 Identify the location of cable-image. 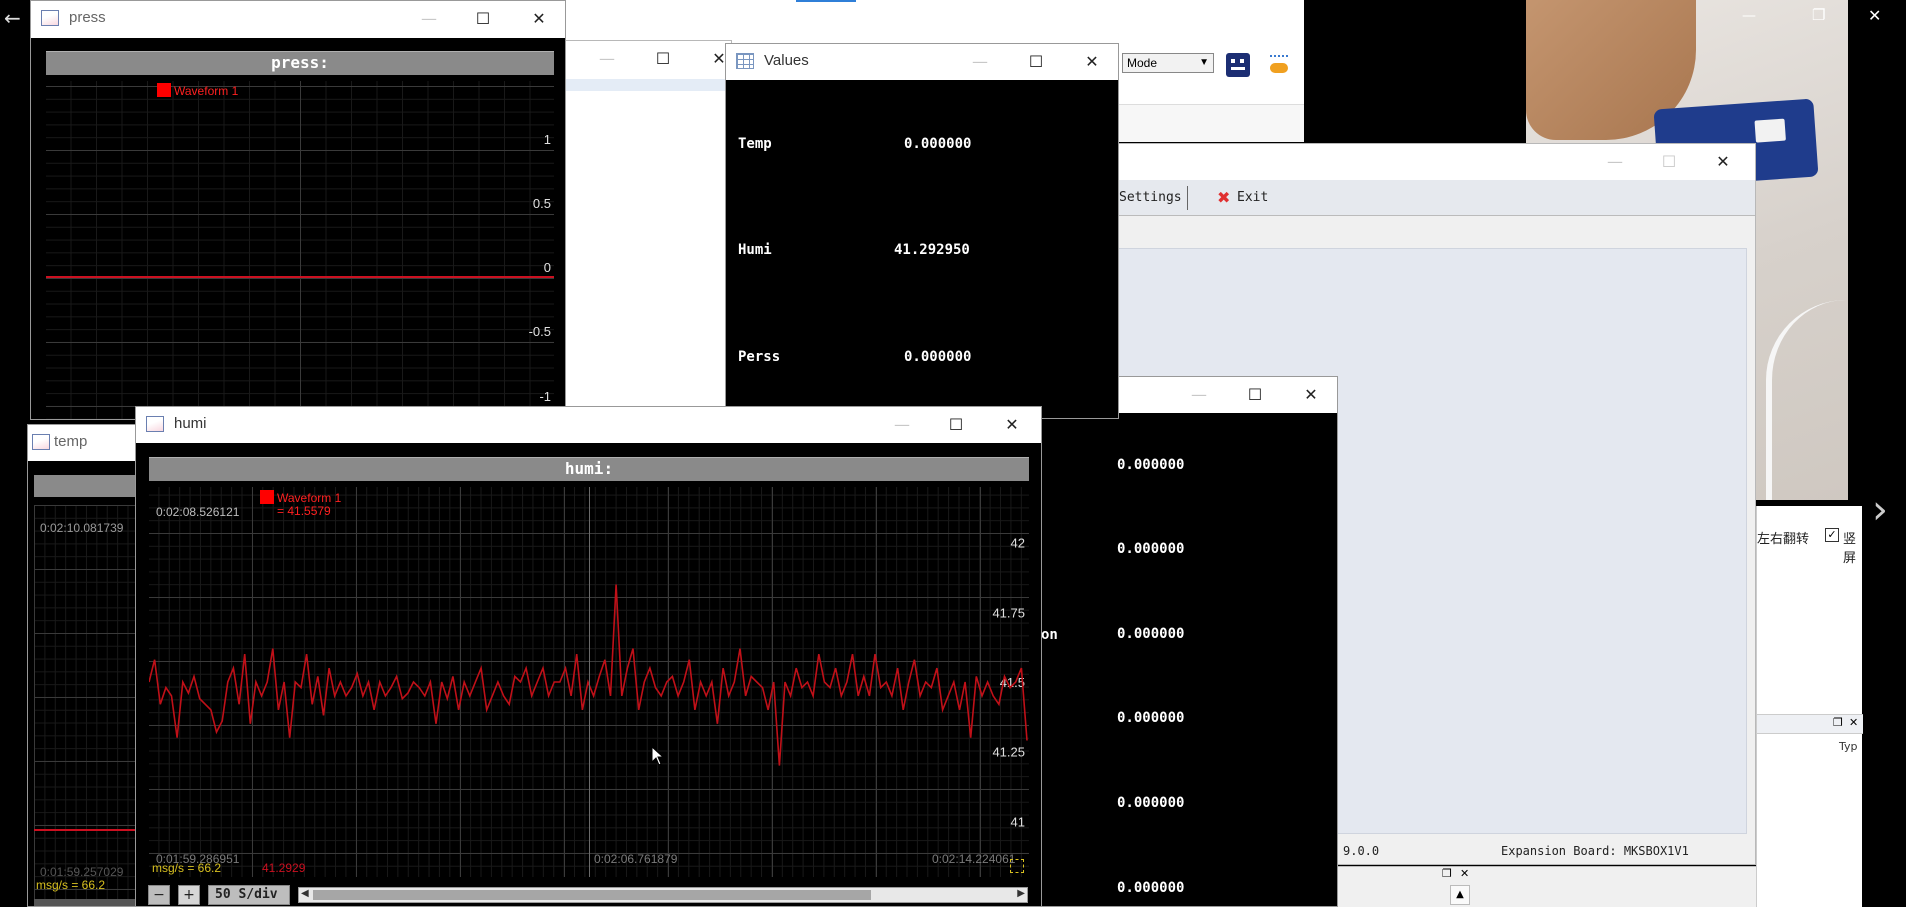
(1807, 400).